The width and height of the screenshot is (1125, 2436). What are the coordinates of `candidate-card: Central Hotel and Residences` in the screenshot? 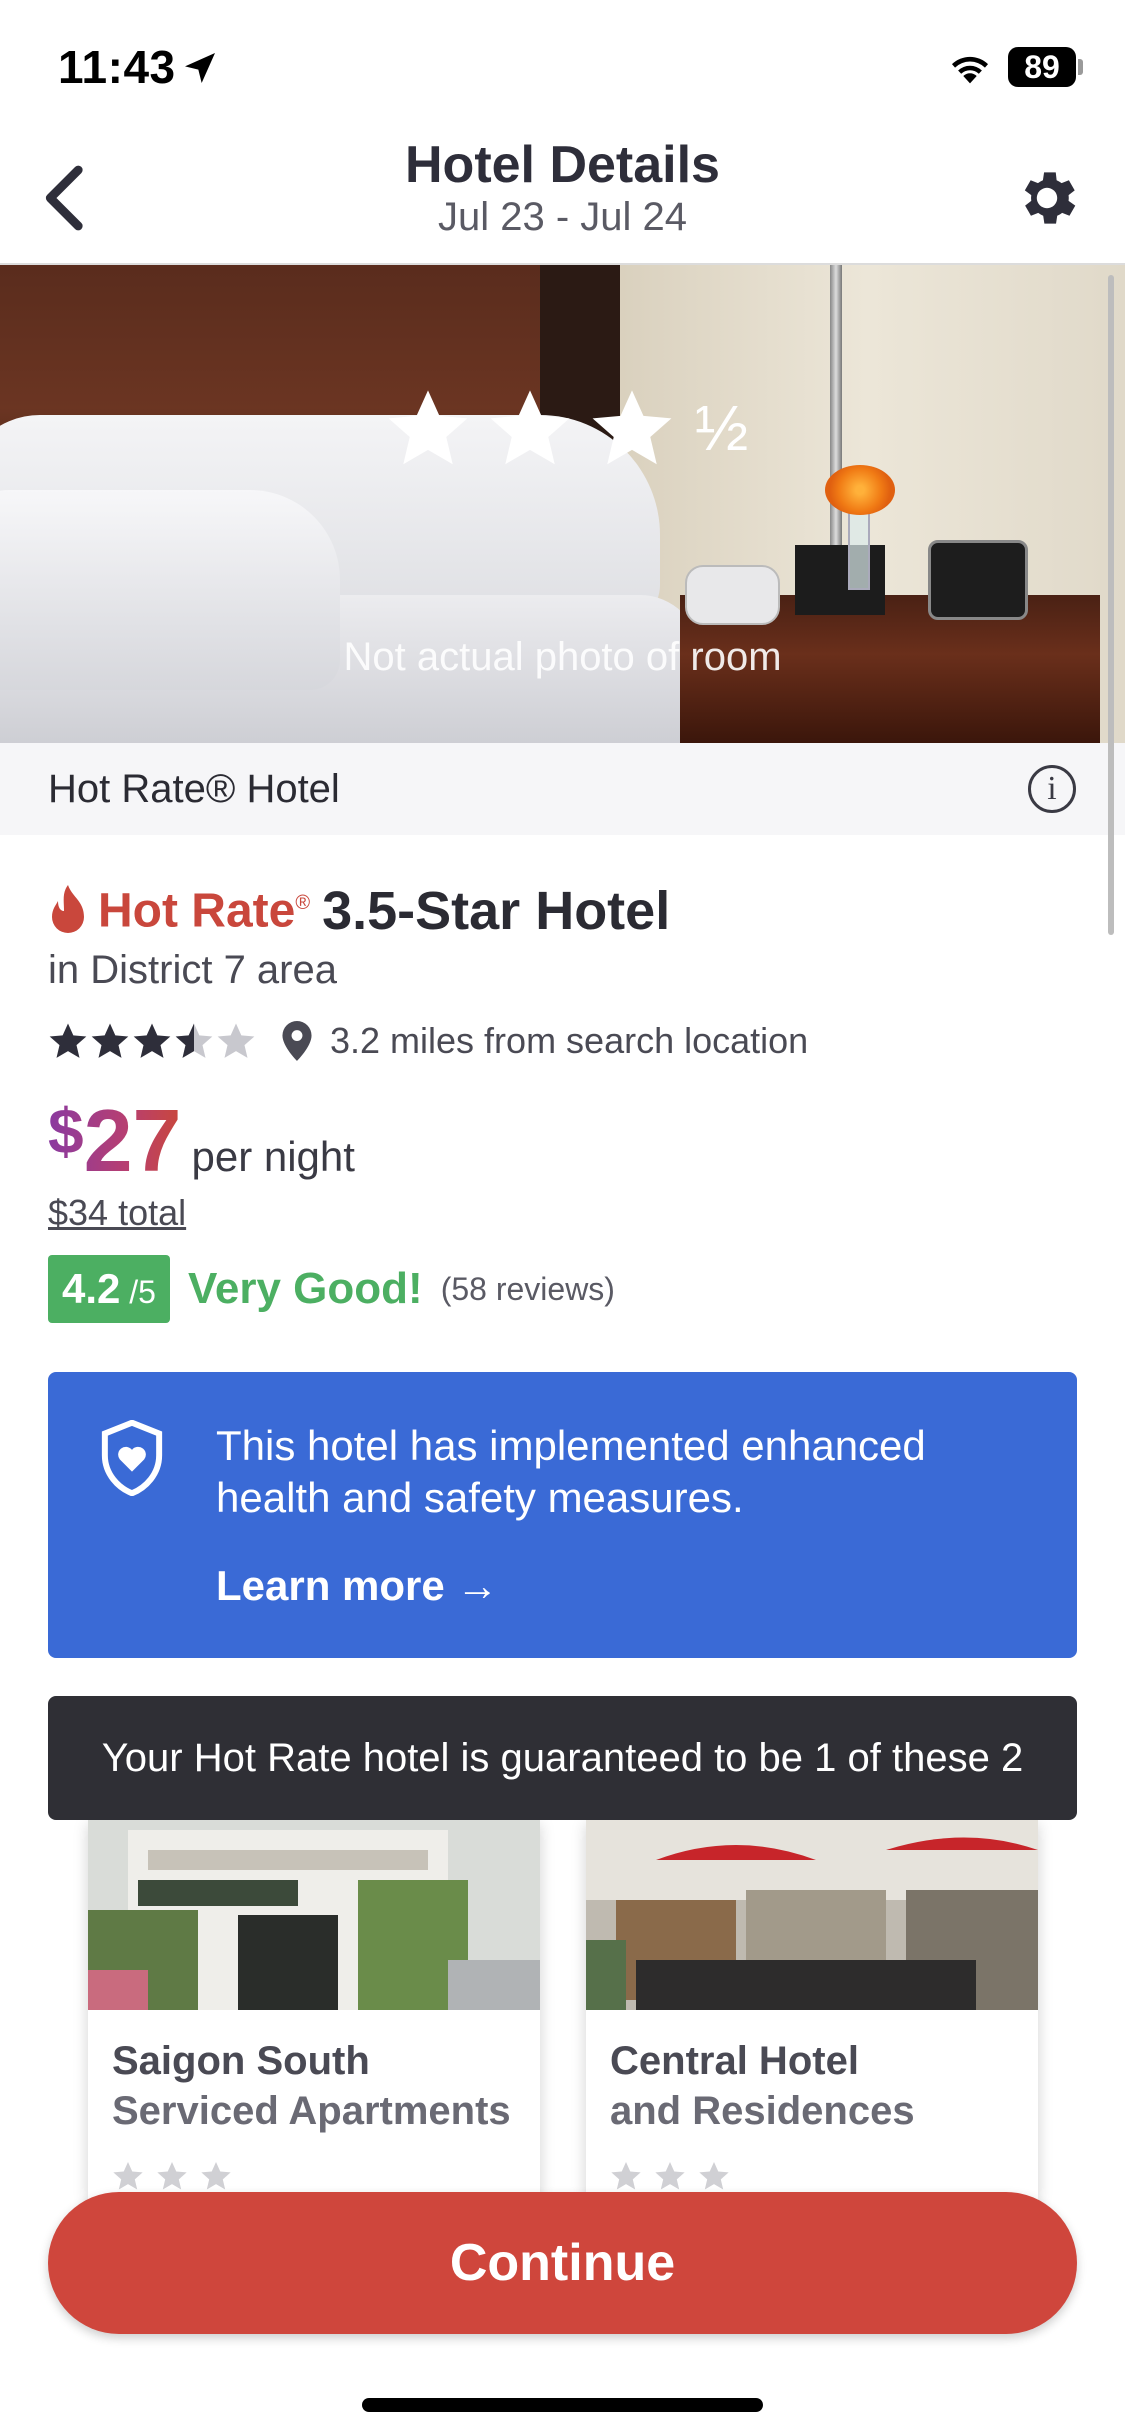 It's located at (812, 2010).